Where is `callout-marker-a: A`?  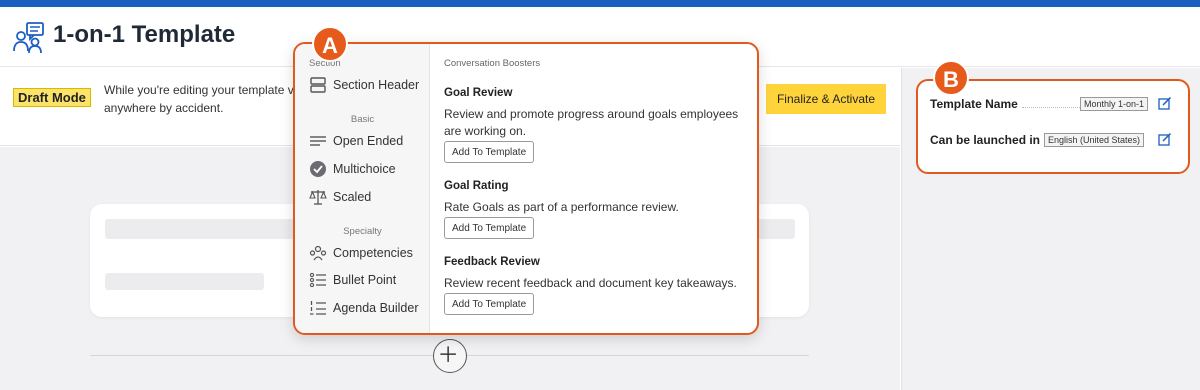
callout-marker-a: A is located at coordinates (330, 44).